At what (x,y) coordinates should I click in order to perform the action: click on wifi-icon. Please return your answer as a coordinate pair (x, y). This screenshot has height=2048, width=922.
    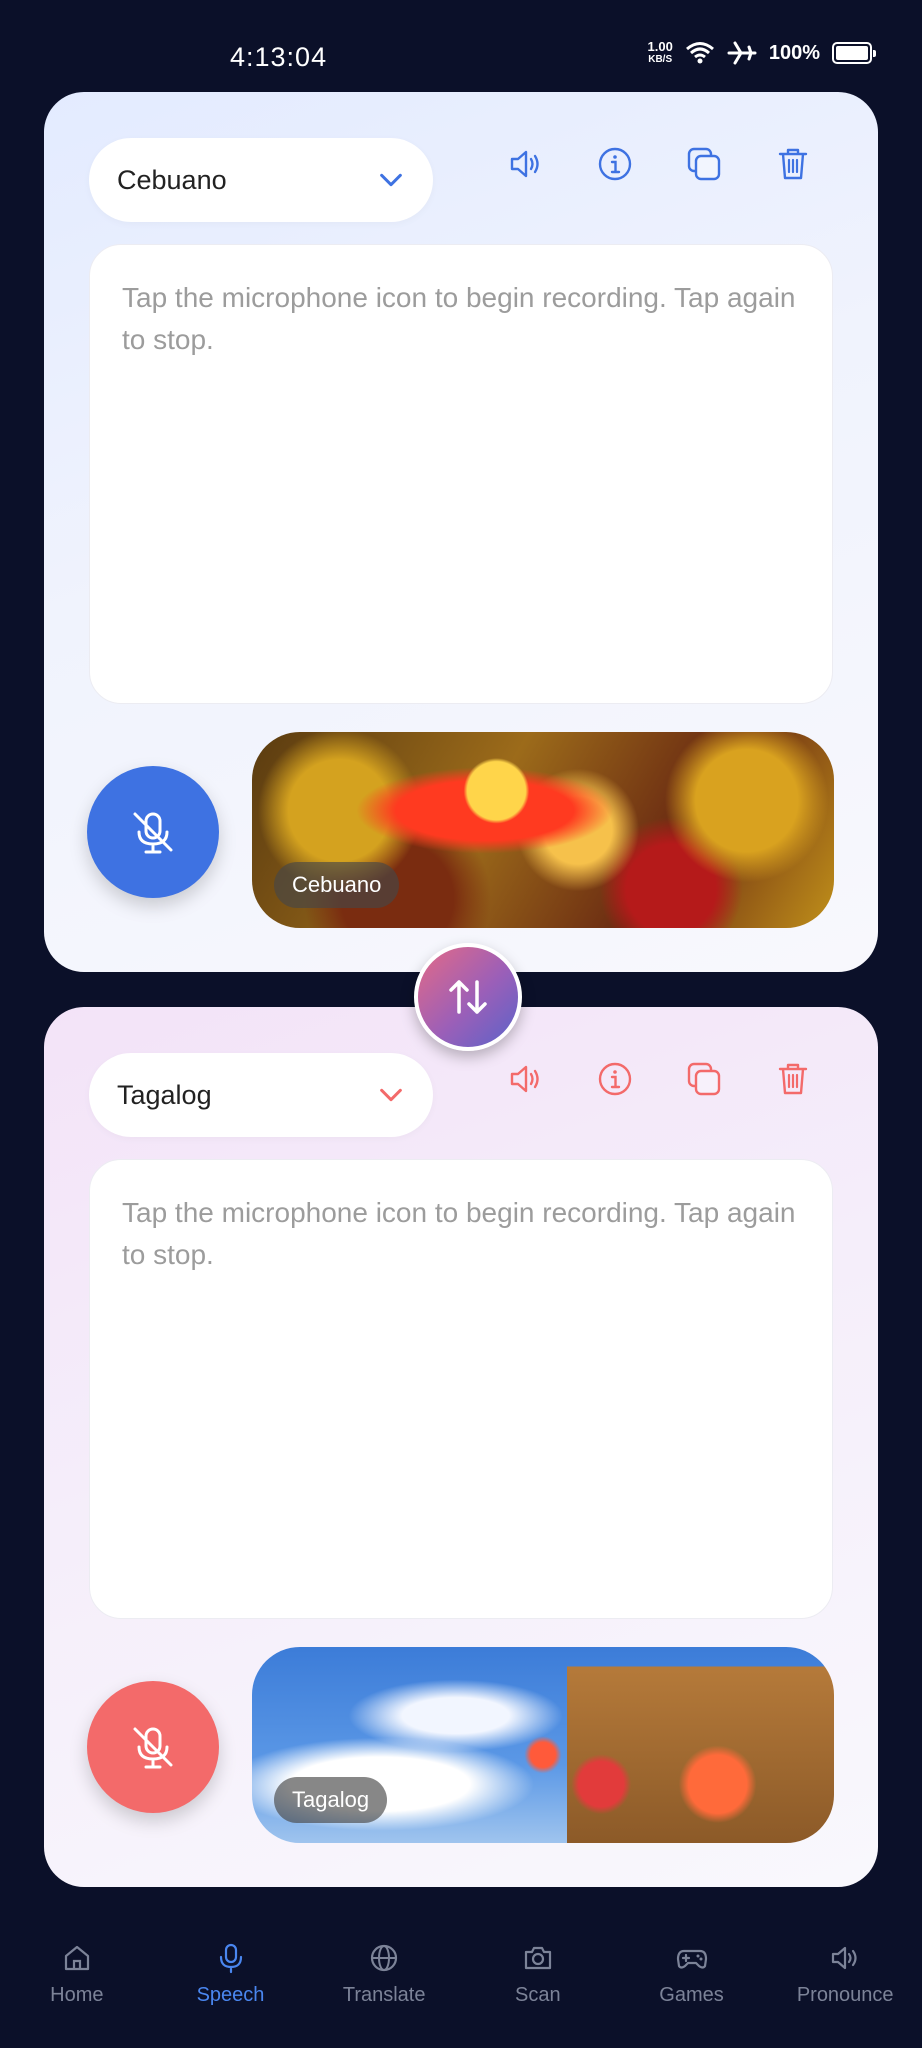
    Looking at the image, I should click on (699, 53).